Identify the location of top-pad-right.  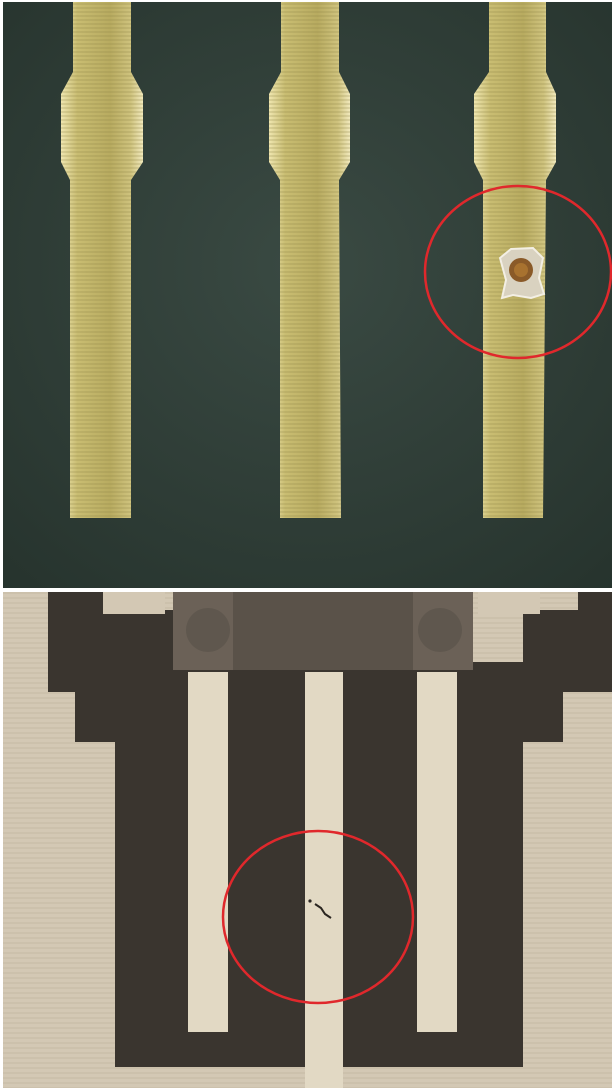
(509, 603).